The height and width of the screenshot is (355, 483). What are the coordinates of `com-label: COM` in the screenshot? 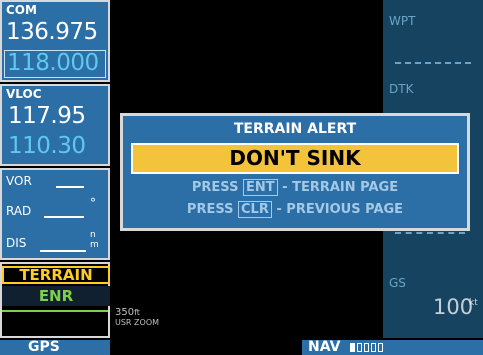 It's located at (21, 10).